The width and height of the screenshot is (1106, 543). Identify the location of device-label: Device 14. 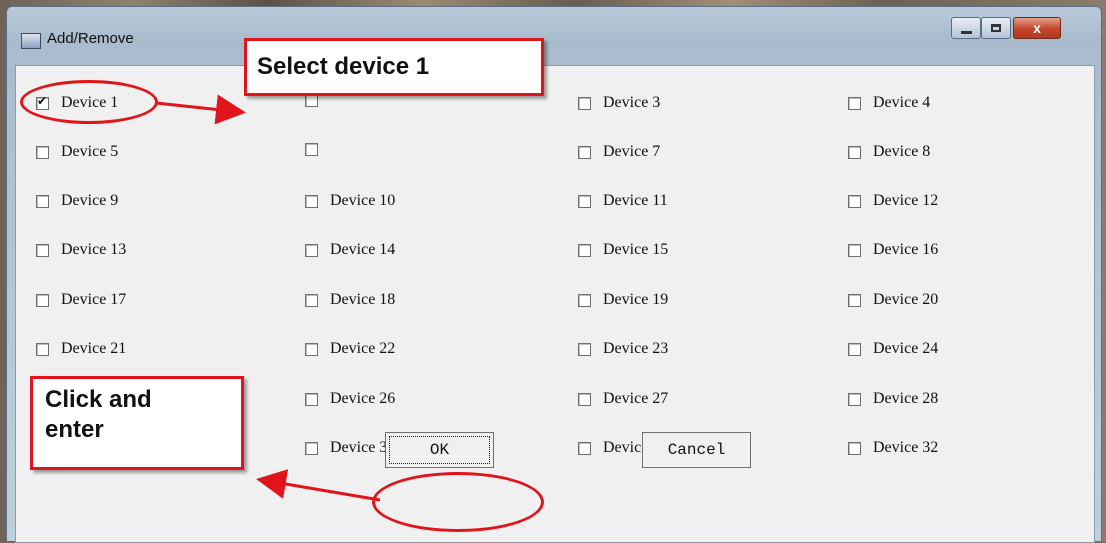
(363, 249).